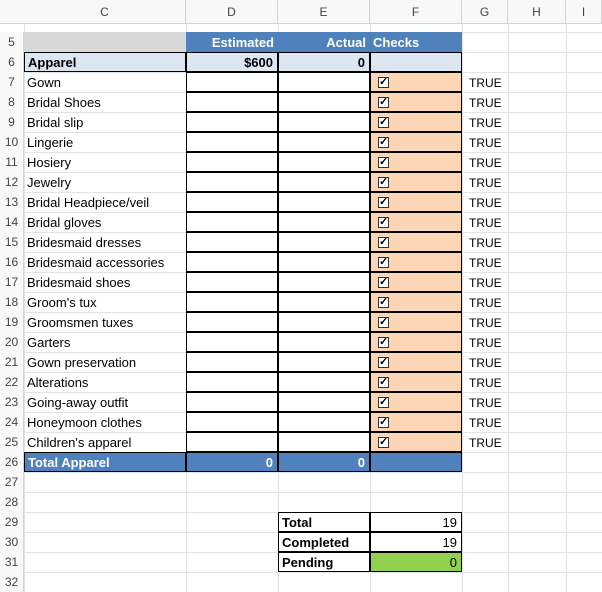 Image resolution: width=602 pixels, height=592 pixels. Describe the element at coordinates (324, 562) in the screenshot. I see `summary-label: Pending` at that location.